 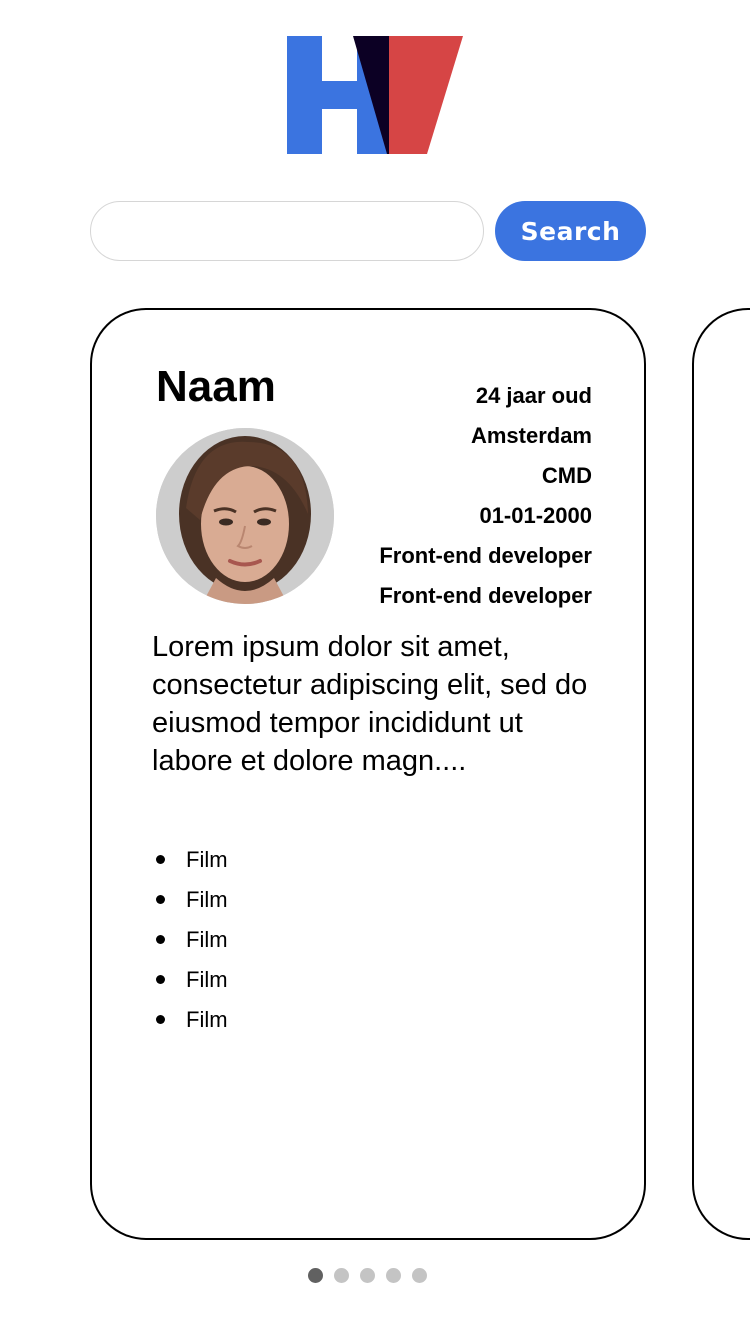 What do you see at coordinates (375, 95) in the screenshot?
I see `hv-logo` at bounding box center [375, 95].